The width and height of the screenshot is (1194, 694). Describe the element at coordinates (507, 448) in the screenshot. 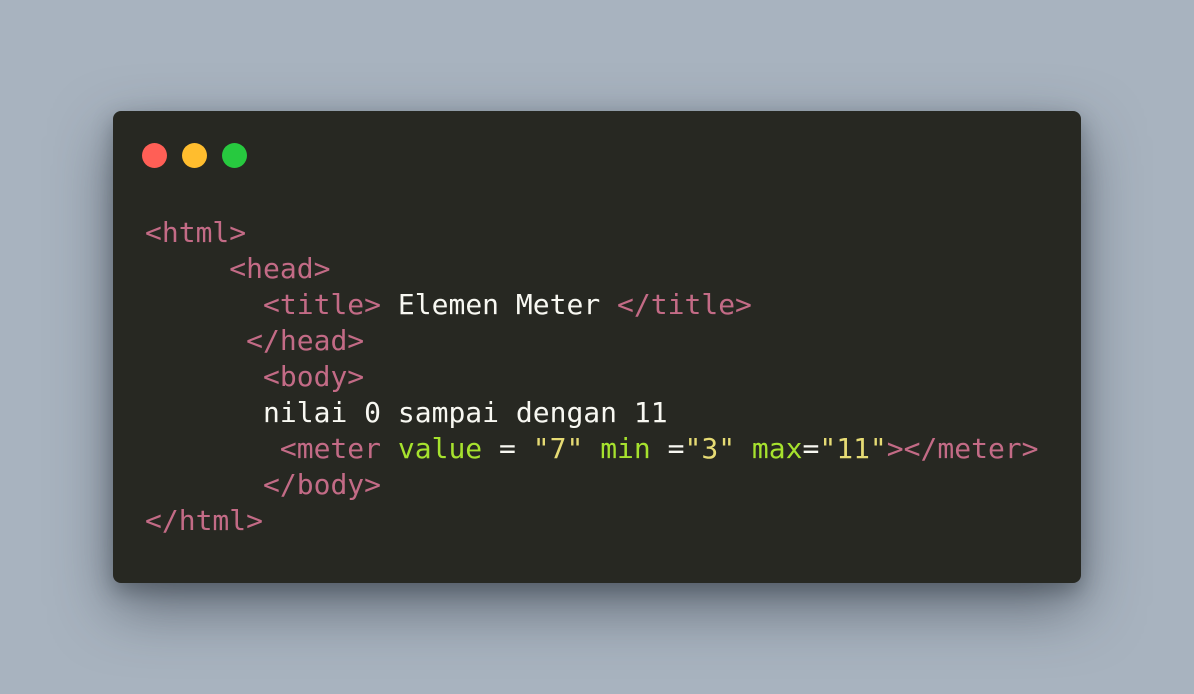

I see `value-equals: =` at that location.